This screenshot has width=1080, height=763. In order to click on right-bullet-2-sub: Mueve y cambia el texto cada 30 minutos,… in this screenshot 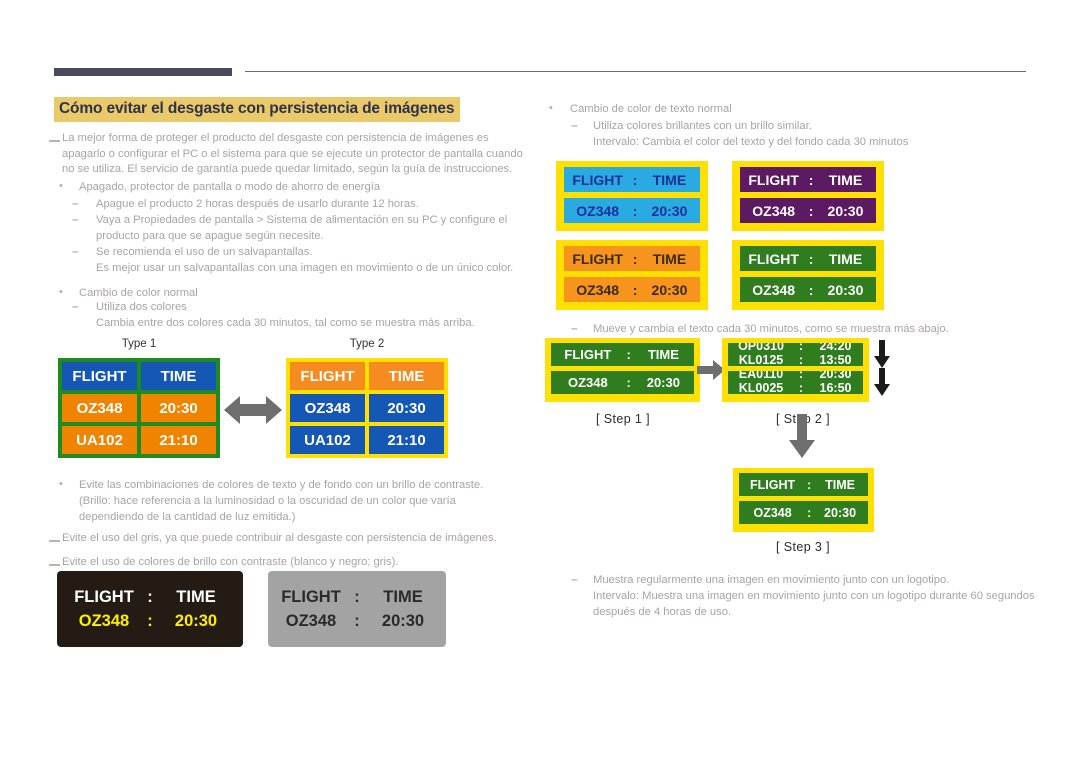, I will do `click(771, 329)`.